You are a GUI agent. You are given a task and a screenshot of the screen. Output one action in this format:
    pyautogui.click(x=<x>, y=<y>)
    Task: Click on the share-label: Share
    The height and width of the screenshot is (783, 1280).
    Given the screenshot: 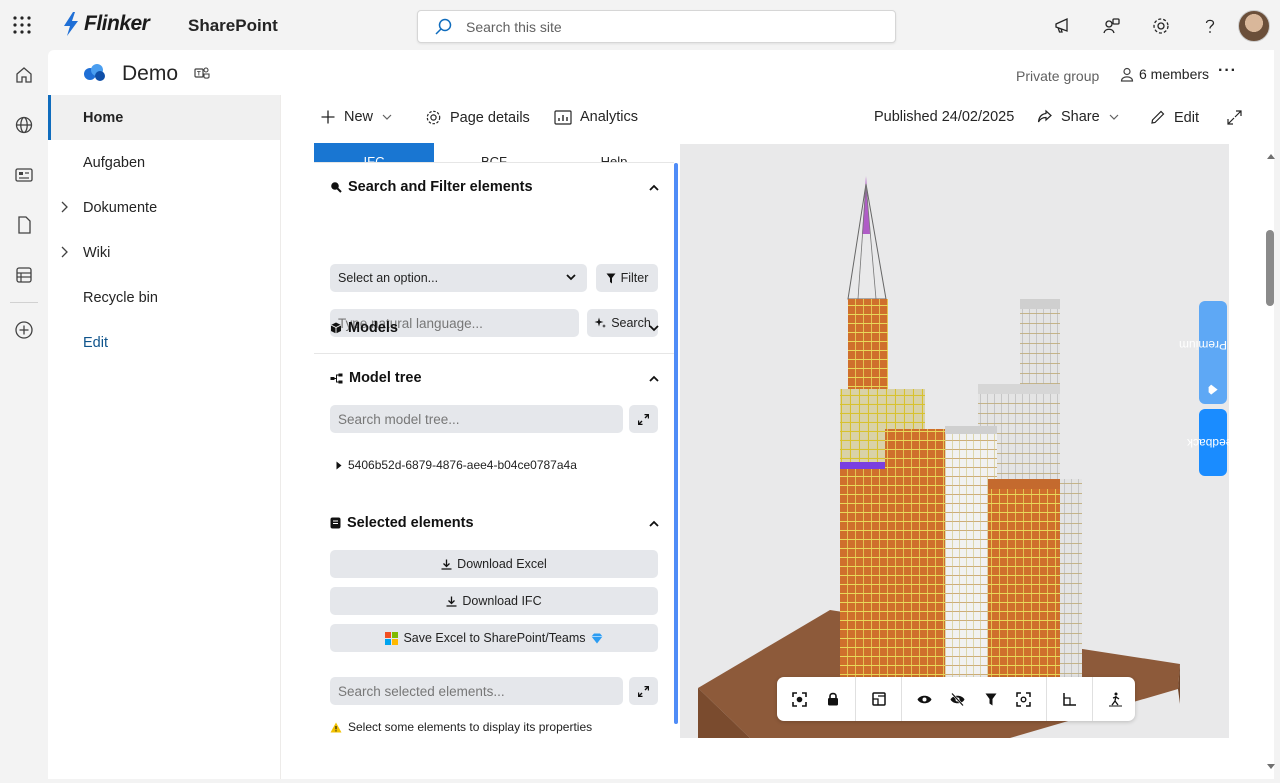 What is the action you would take?
    pyautogui.click(x=1080, y=117)
    